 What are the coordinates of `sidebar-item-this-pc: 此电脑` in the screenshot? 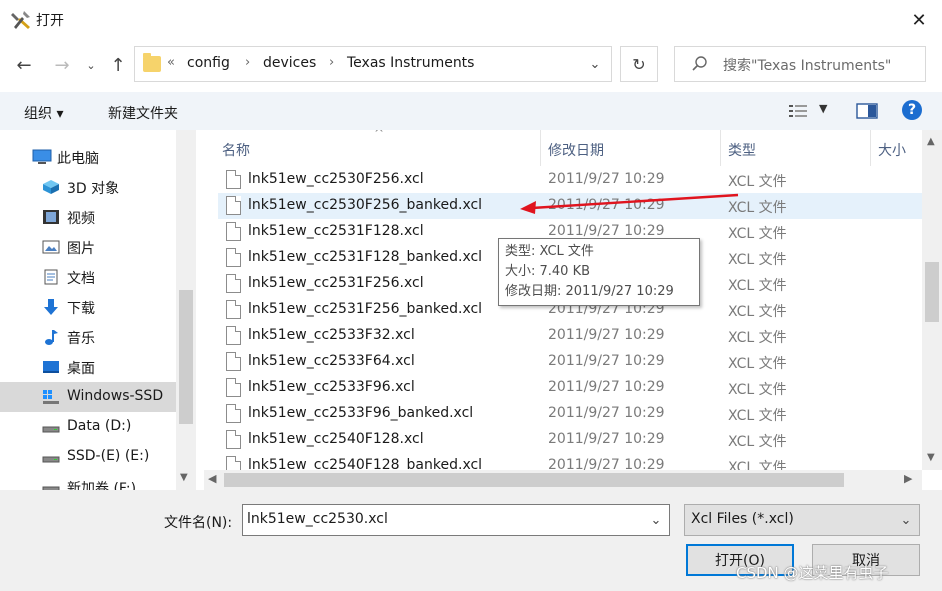 It's located at (88, 157).